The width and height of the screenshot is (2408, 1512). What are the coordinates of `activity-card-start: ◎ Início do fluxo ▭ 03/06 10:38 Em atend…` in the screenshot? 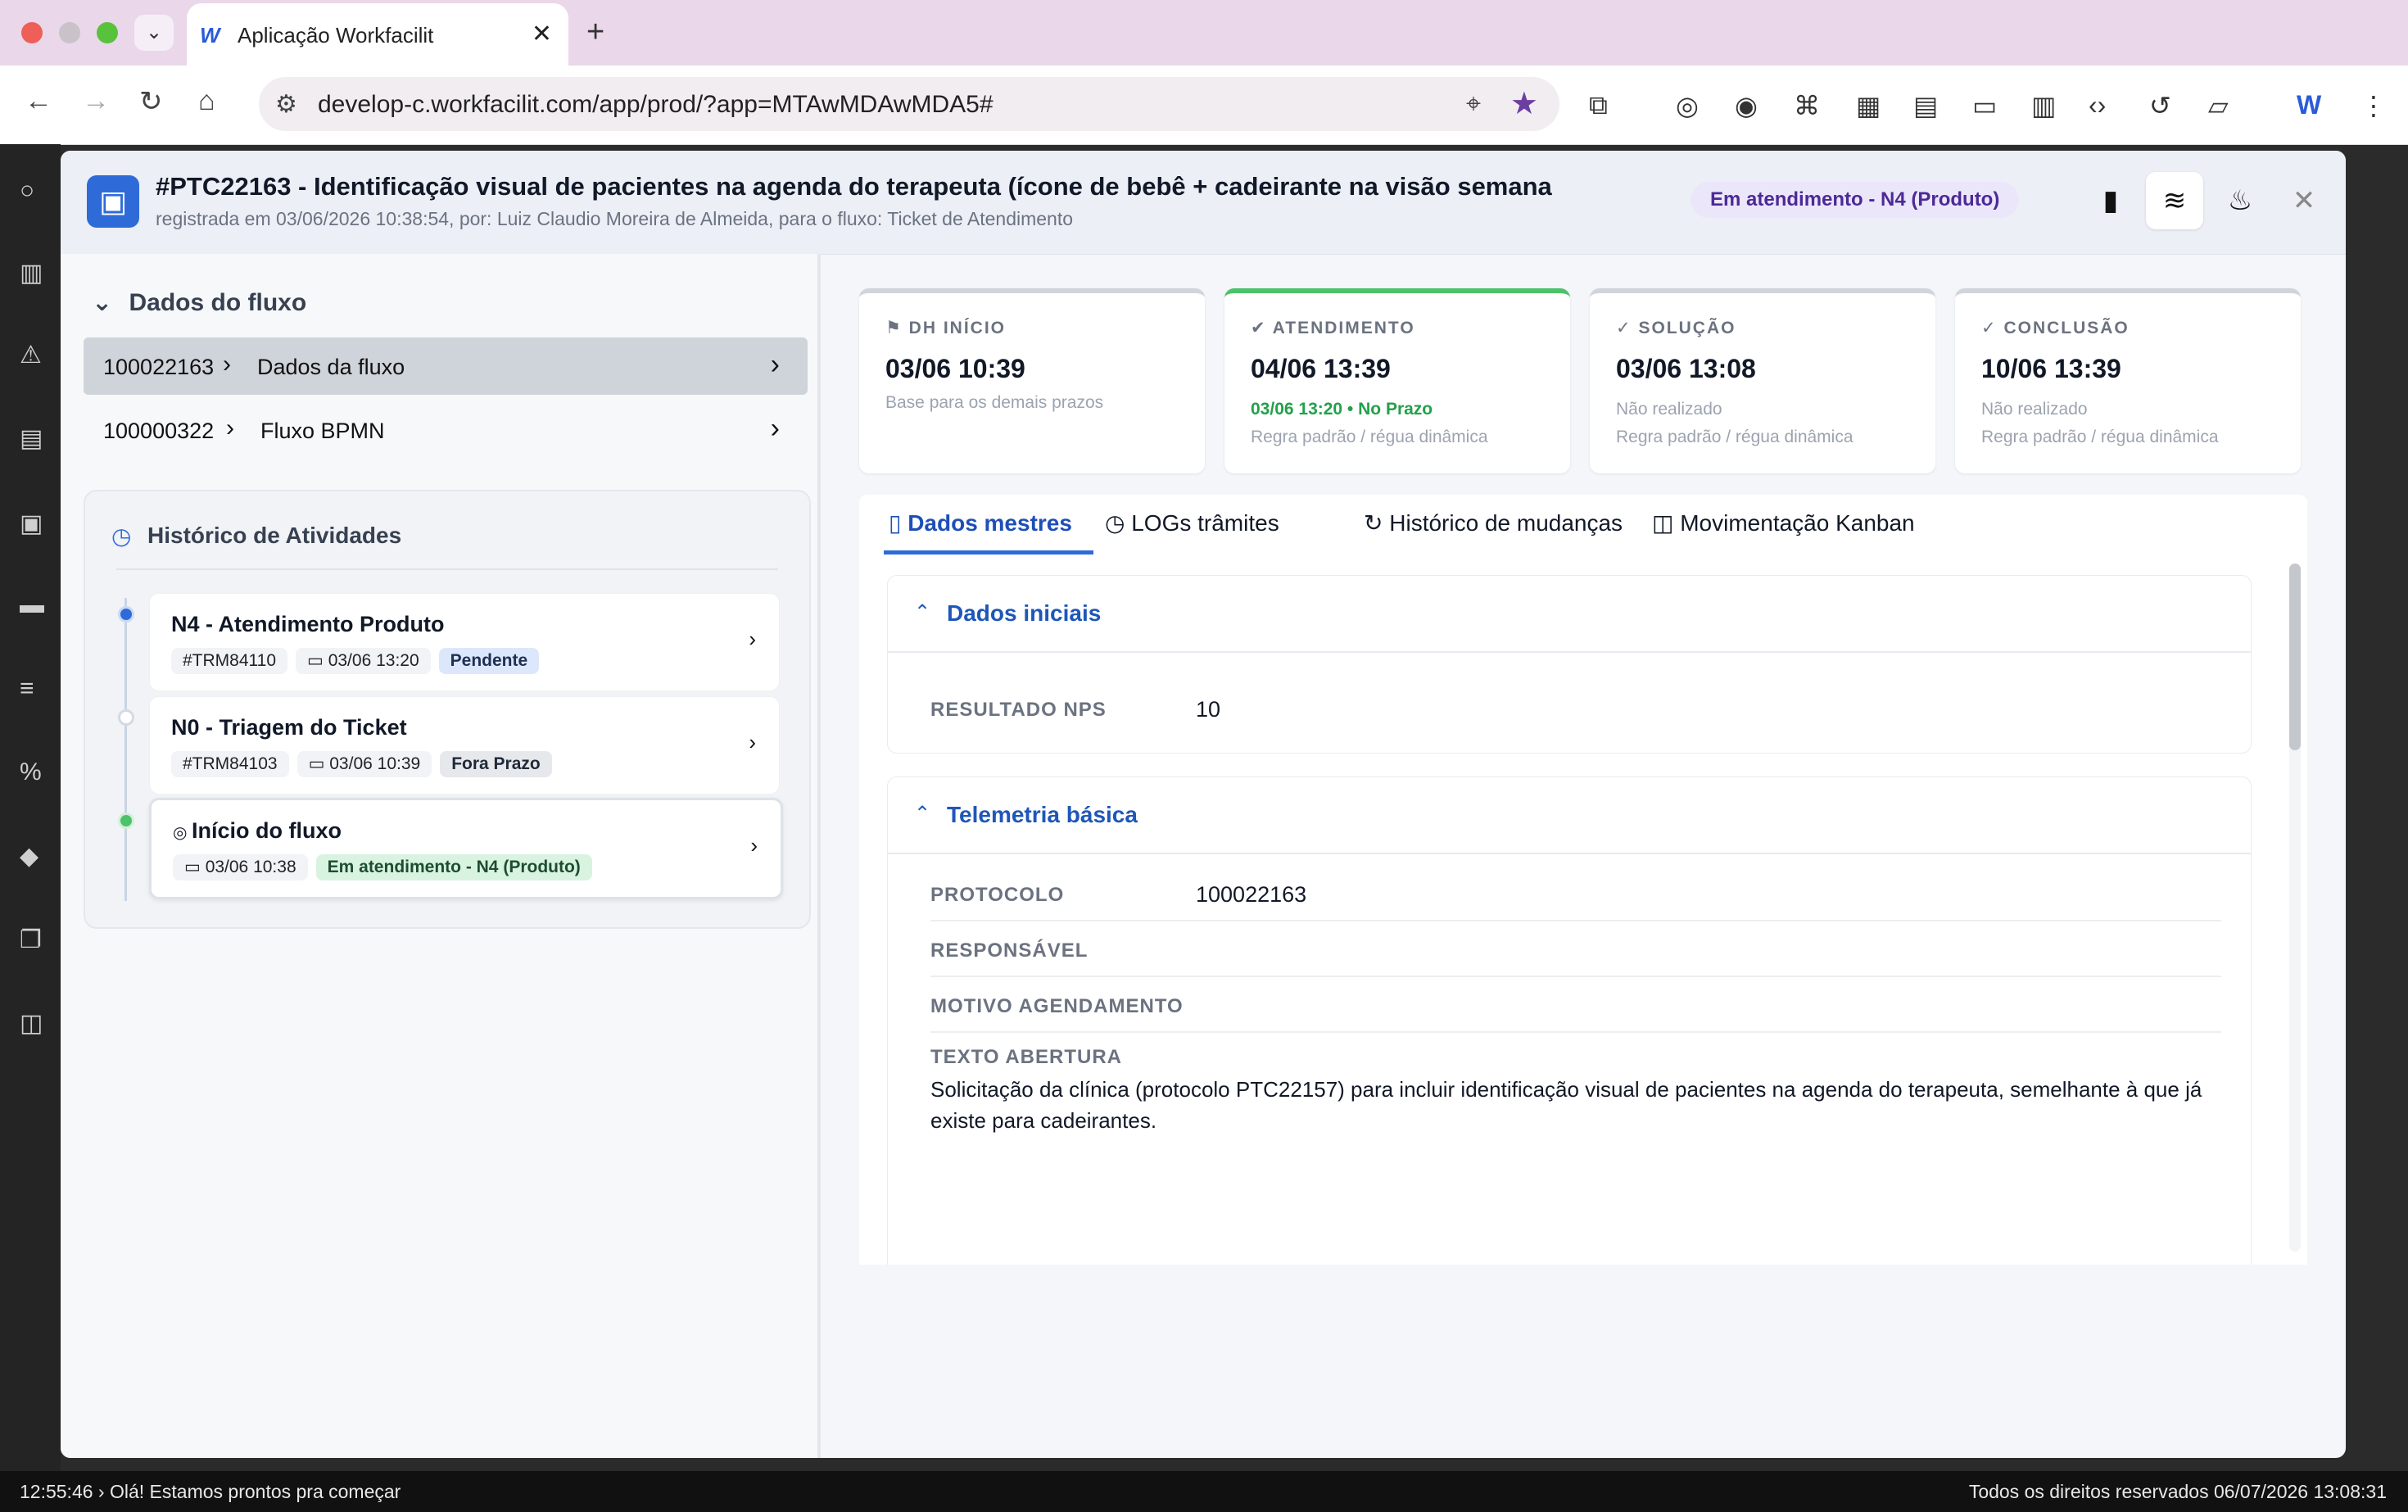 It's located at (466, 849).